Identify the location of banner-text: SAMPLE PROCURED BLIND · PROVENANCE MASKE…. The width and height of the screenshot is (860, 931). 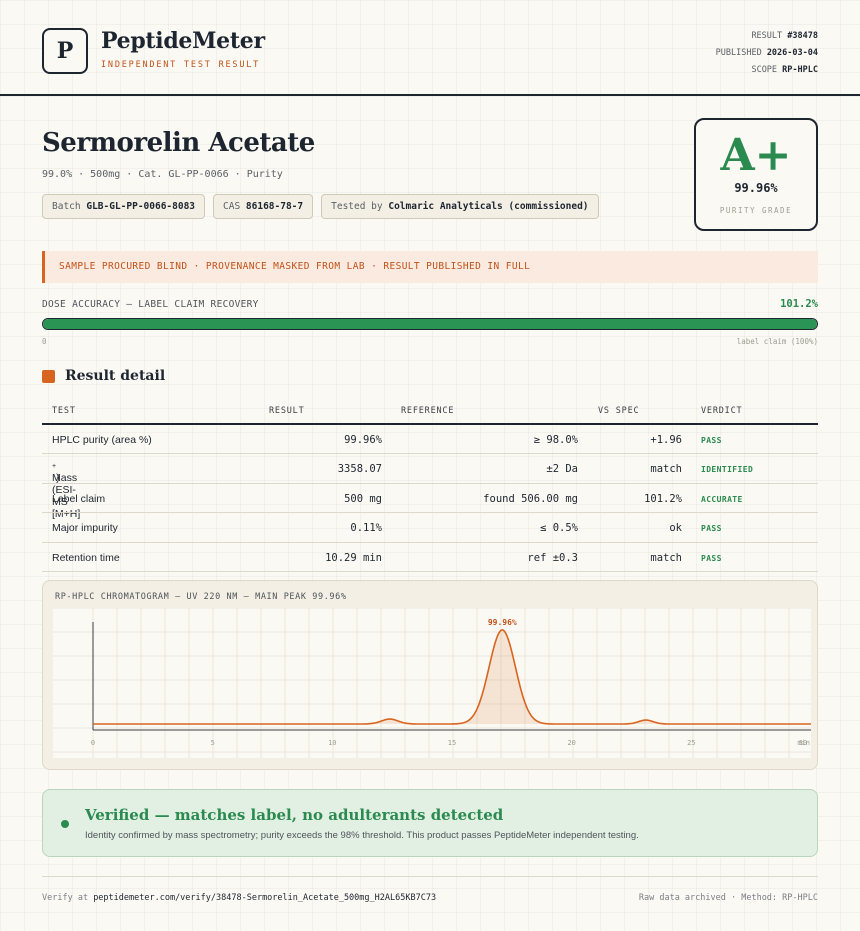
(295, 266).